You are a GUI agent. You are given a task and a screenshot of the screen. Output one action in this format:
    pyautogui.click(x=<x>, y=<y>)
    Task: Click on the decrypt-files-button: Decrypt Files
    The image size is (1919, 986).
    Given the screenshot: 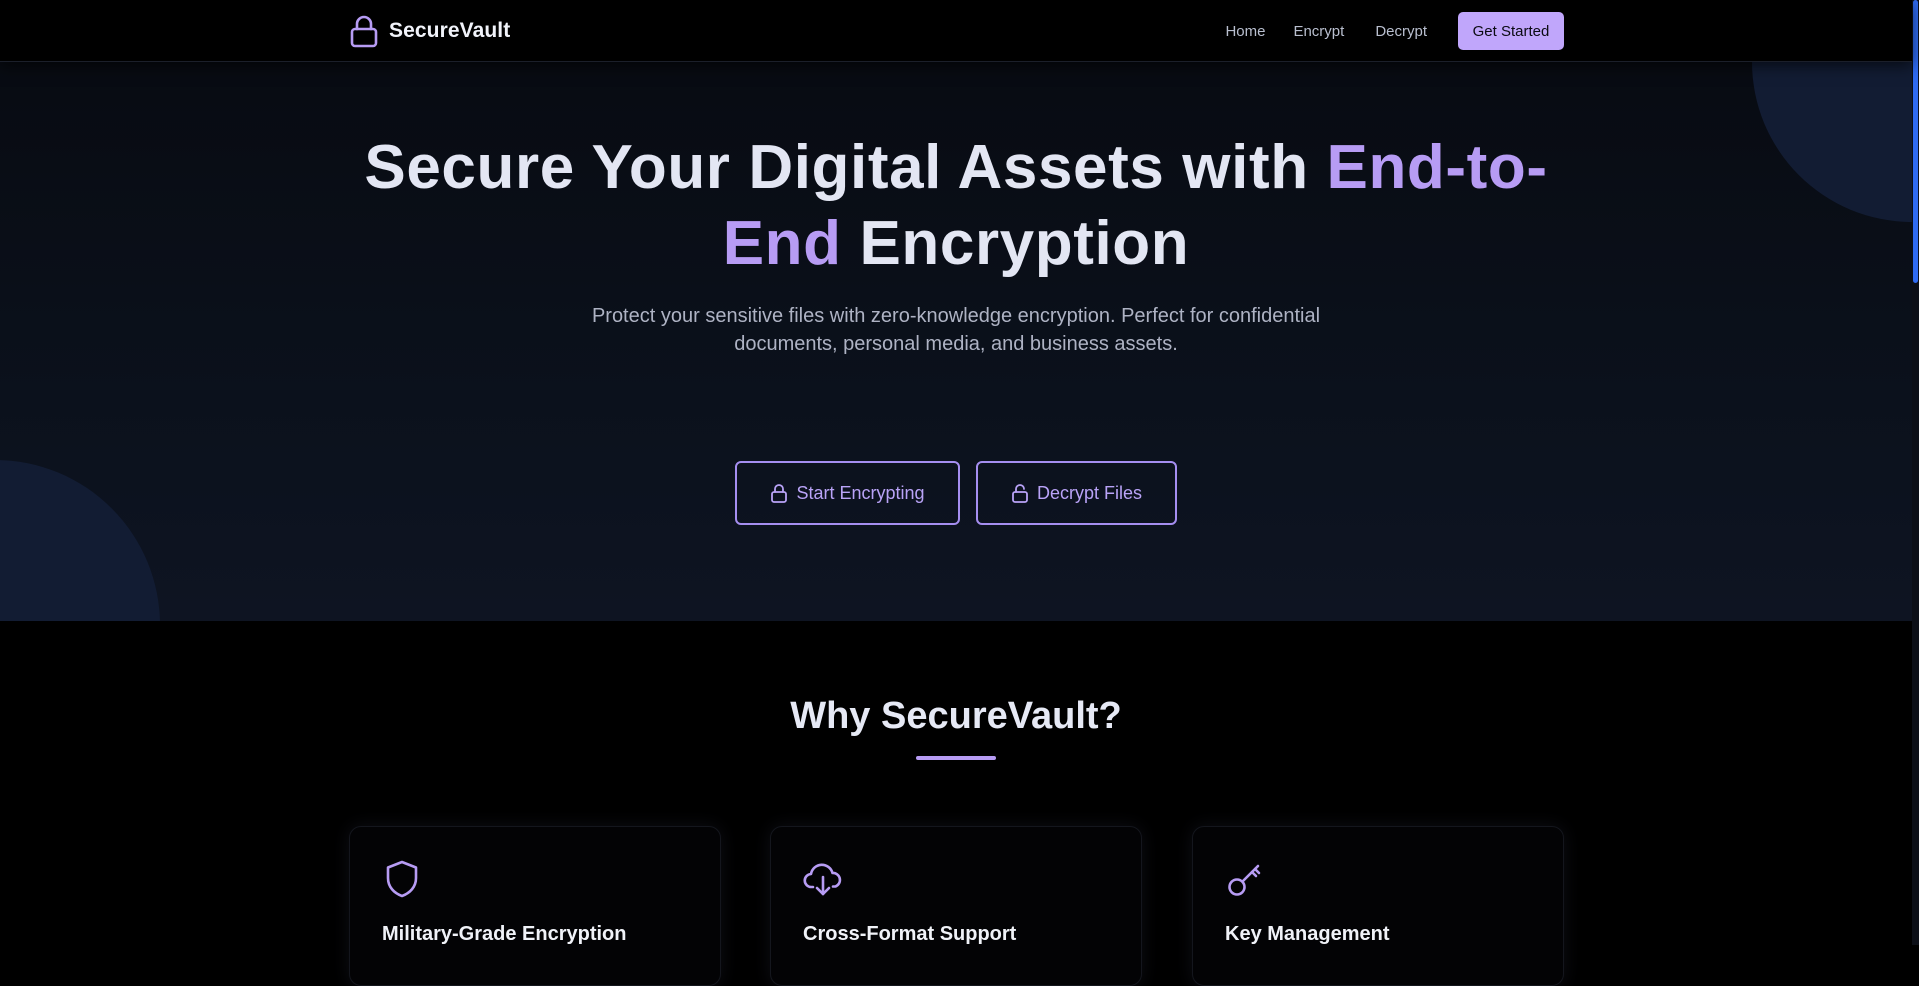 What is the action you would take?
    pyautogui.click(x=1076, y=493)
    